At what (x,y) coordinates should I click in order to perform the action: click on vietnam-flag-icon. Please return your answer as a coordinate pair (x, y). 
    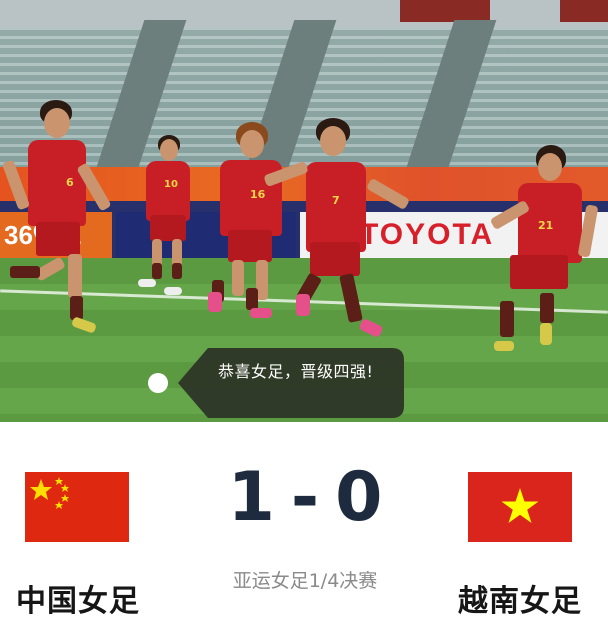
    Looking at the image, I should click on (520, 507).